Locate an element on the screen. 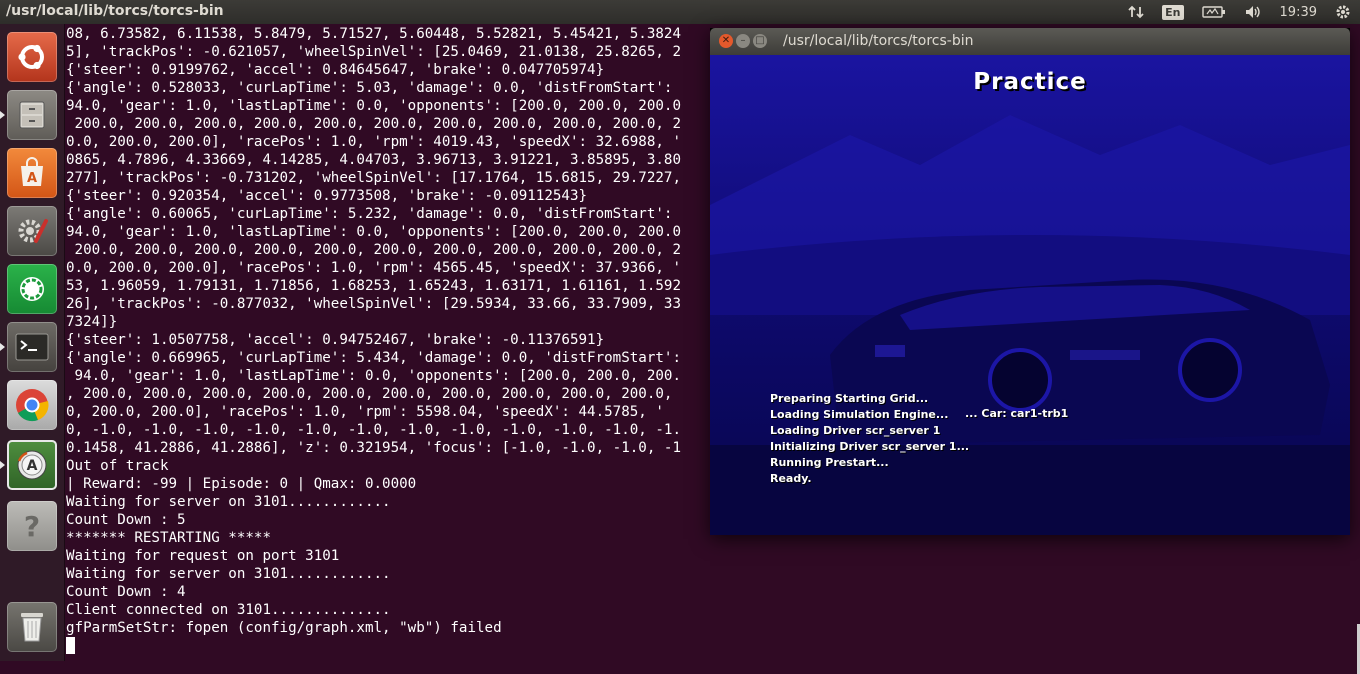  launcher-terminal-button is located at coordinates (32, 347).